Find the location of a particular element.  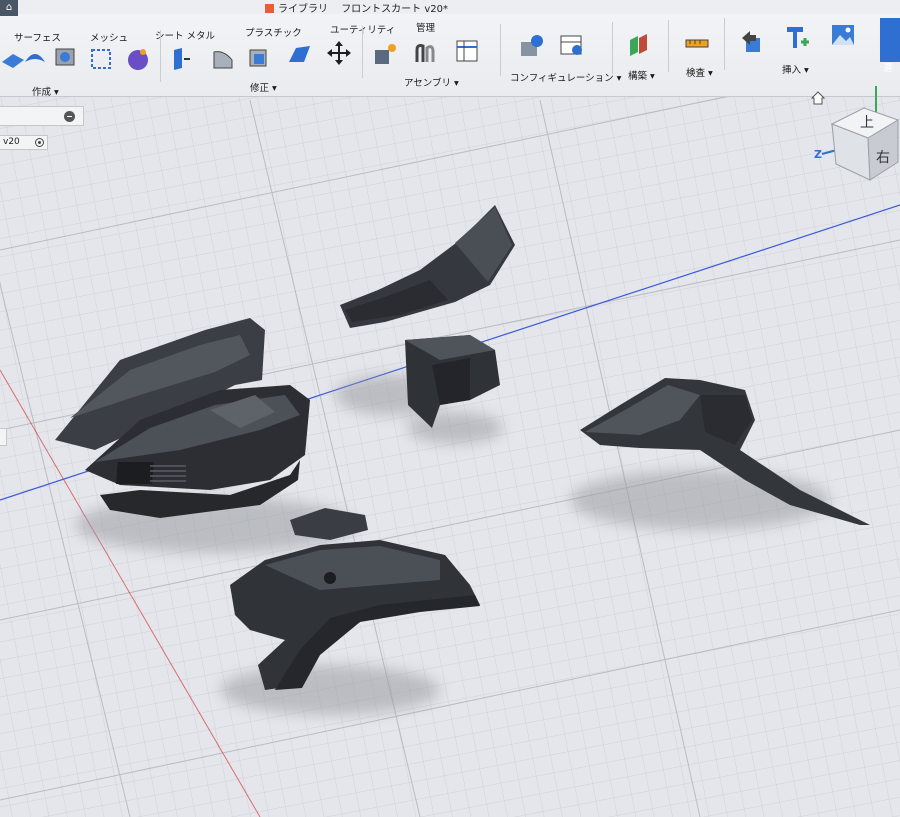

tab-plastic: プラスチック is located at coordinates (273, 32).